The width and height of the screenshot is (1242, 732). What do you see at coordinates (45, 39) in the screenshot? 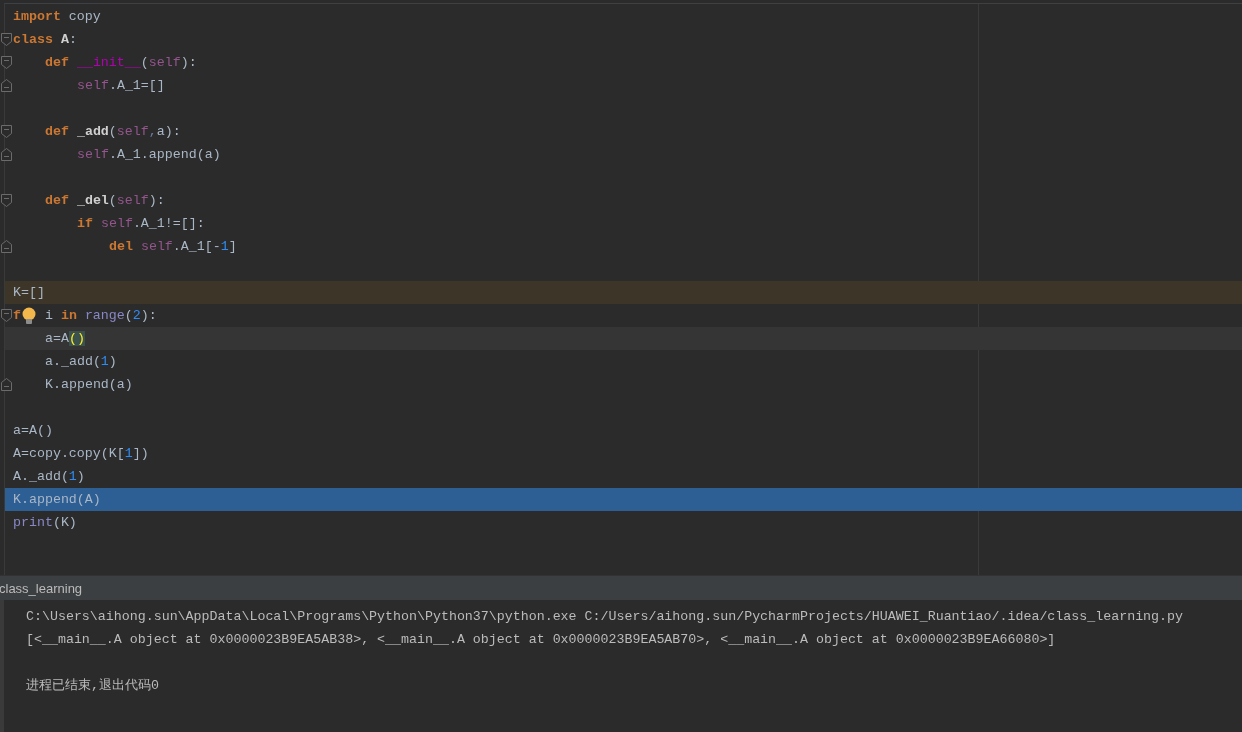
I see `code-text: class A:` at bounding box center [45, 39].